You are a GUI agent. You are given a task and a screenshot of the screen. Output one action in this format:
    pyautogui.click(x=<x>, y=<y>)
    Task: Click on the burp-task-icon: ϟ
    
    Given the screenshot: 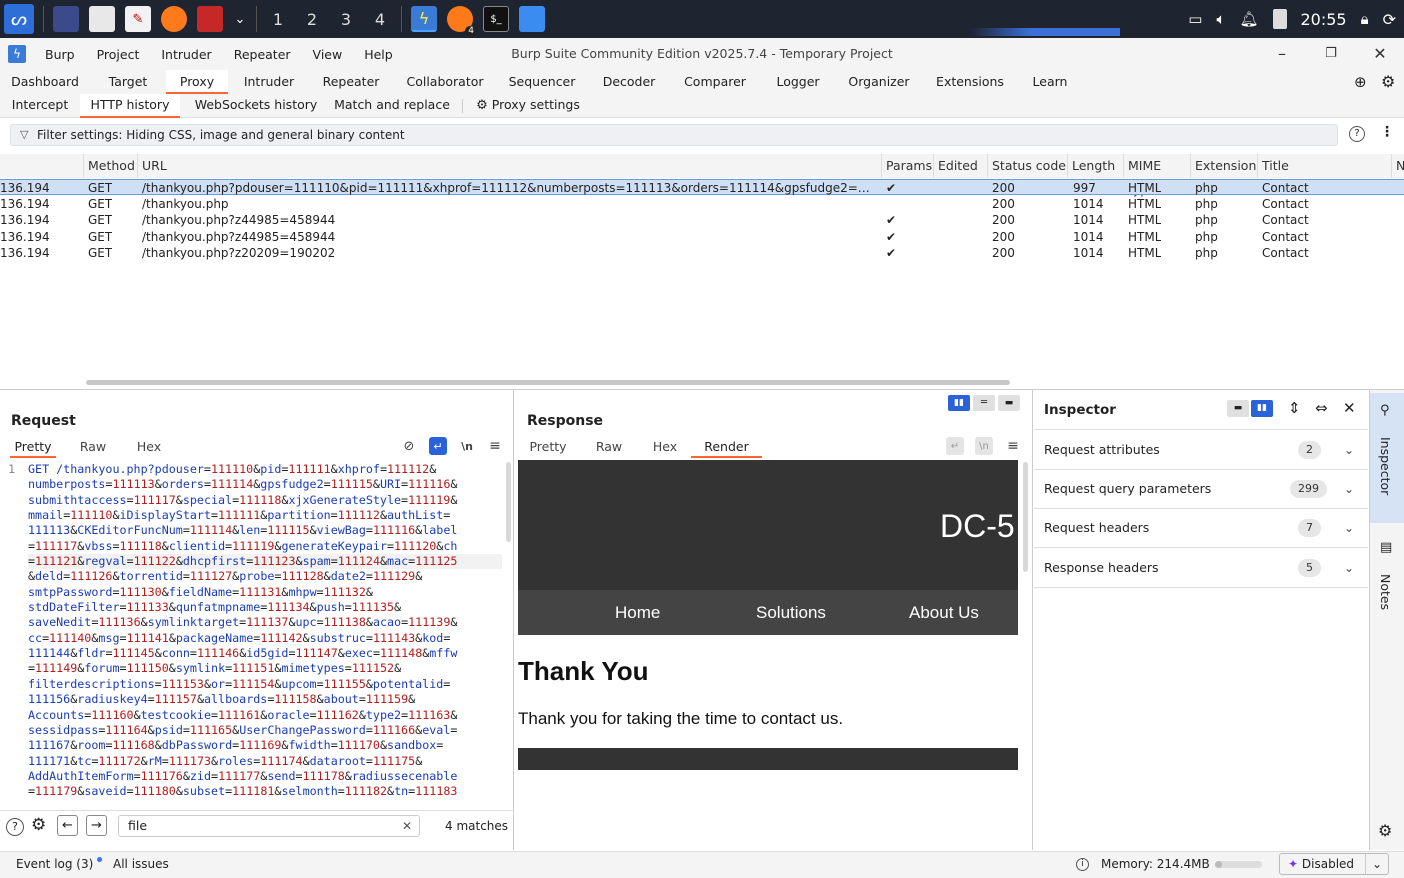 What is the action you would take?
    pyautogui.click(x=424, y=19)
    